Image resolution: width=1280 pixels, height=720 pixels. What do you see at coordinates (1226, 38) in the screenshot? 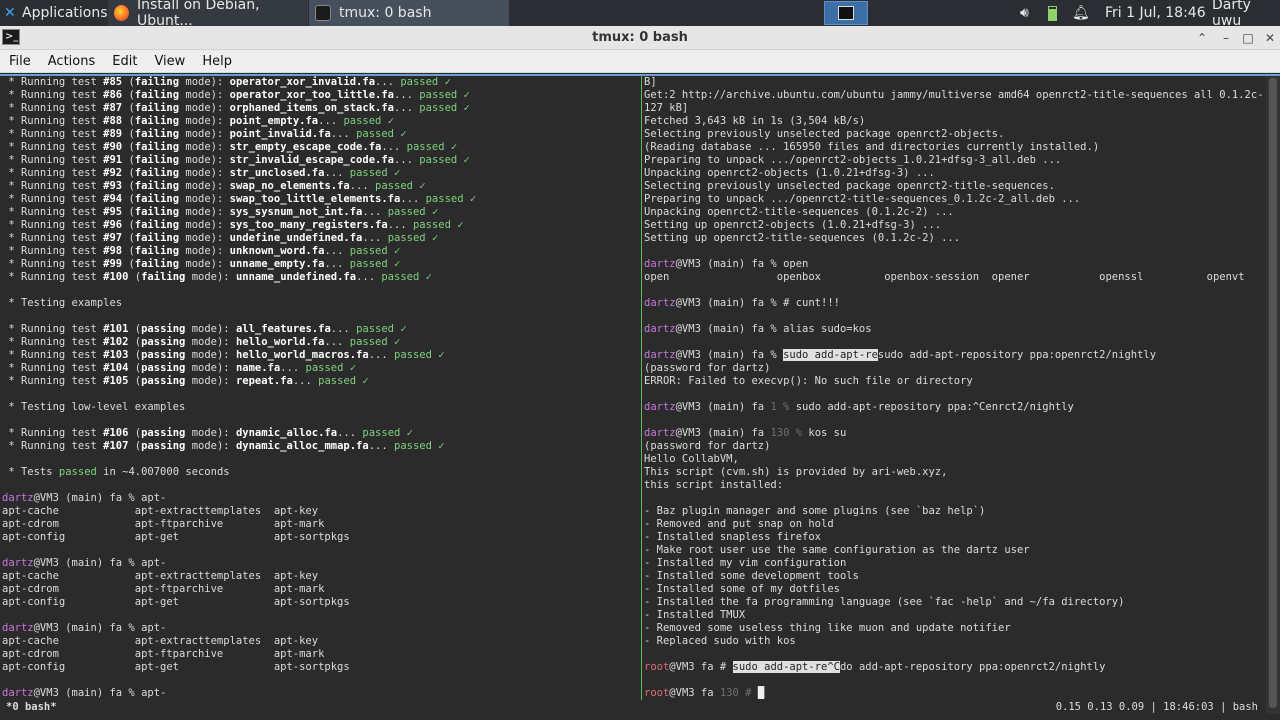
I see `minimize-icon: –` at bounding box center [1226, 38].